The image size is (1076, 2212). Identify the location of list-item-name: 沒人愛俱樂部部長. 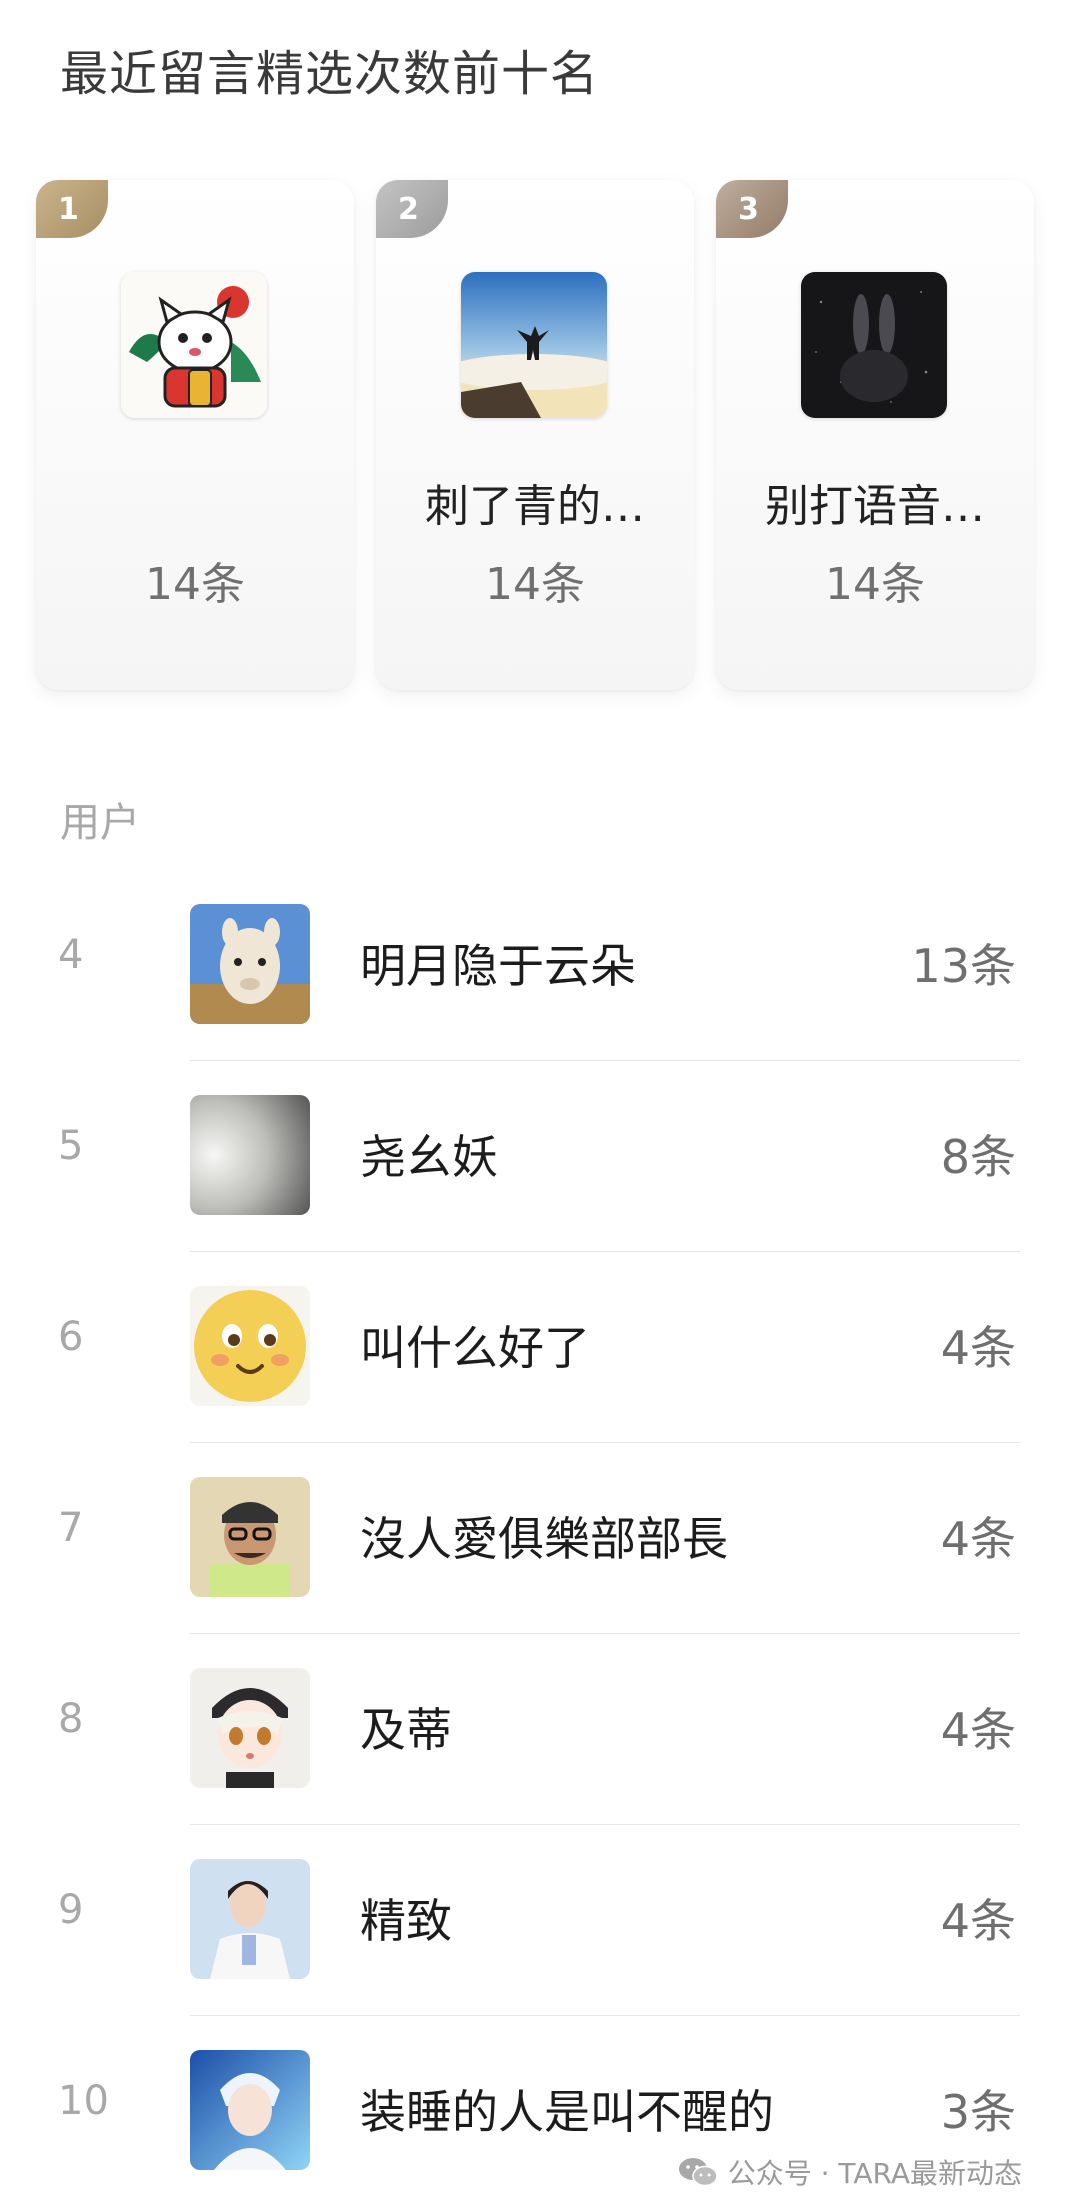
(544, 1539).